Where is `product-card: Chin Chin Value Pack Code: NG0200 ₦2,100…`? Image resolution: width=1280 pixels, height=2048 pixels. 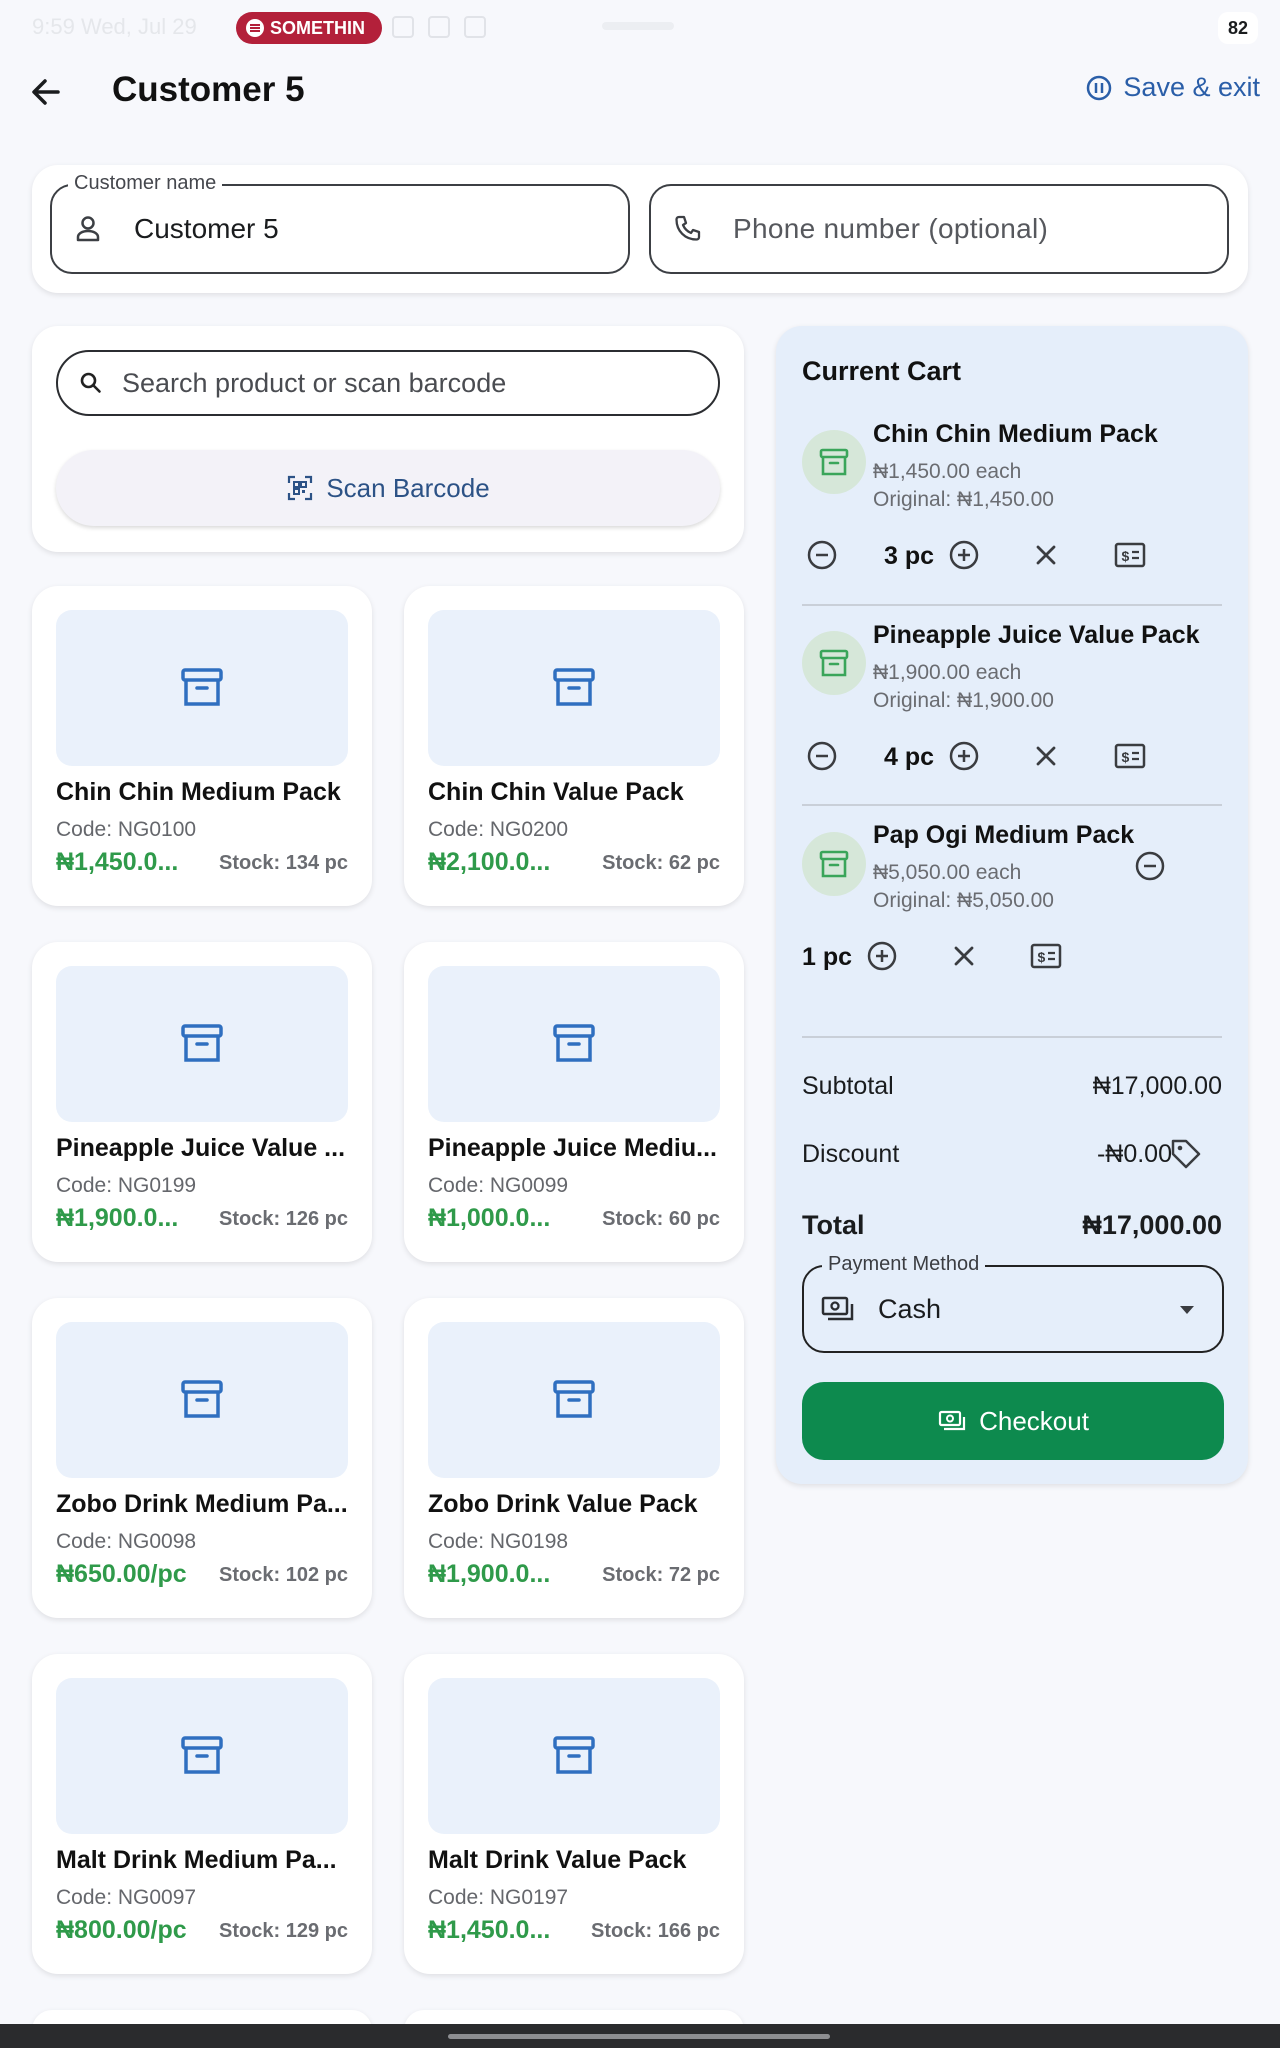
product-card: Chin Chin Value Pack Code: NG0200 ₦2,100… is located at coordinates (574, 746).